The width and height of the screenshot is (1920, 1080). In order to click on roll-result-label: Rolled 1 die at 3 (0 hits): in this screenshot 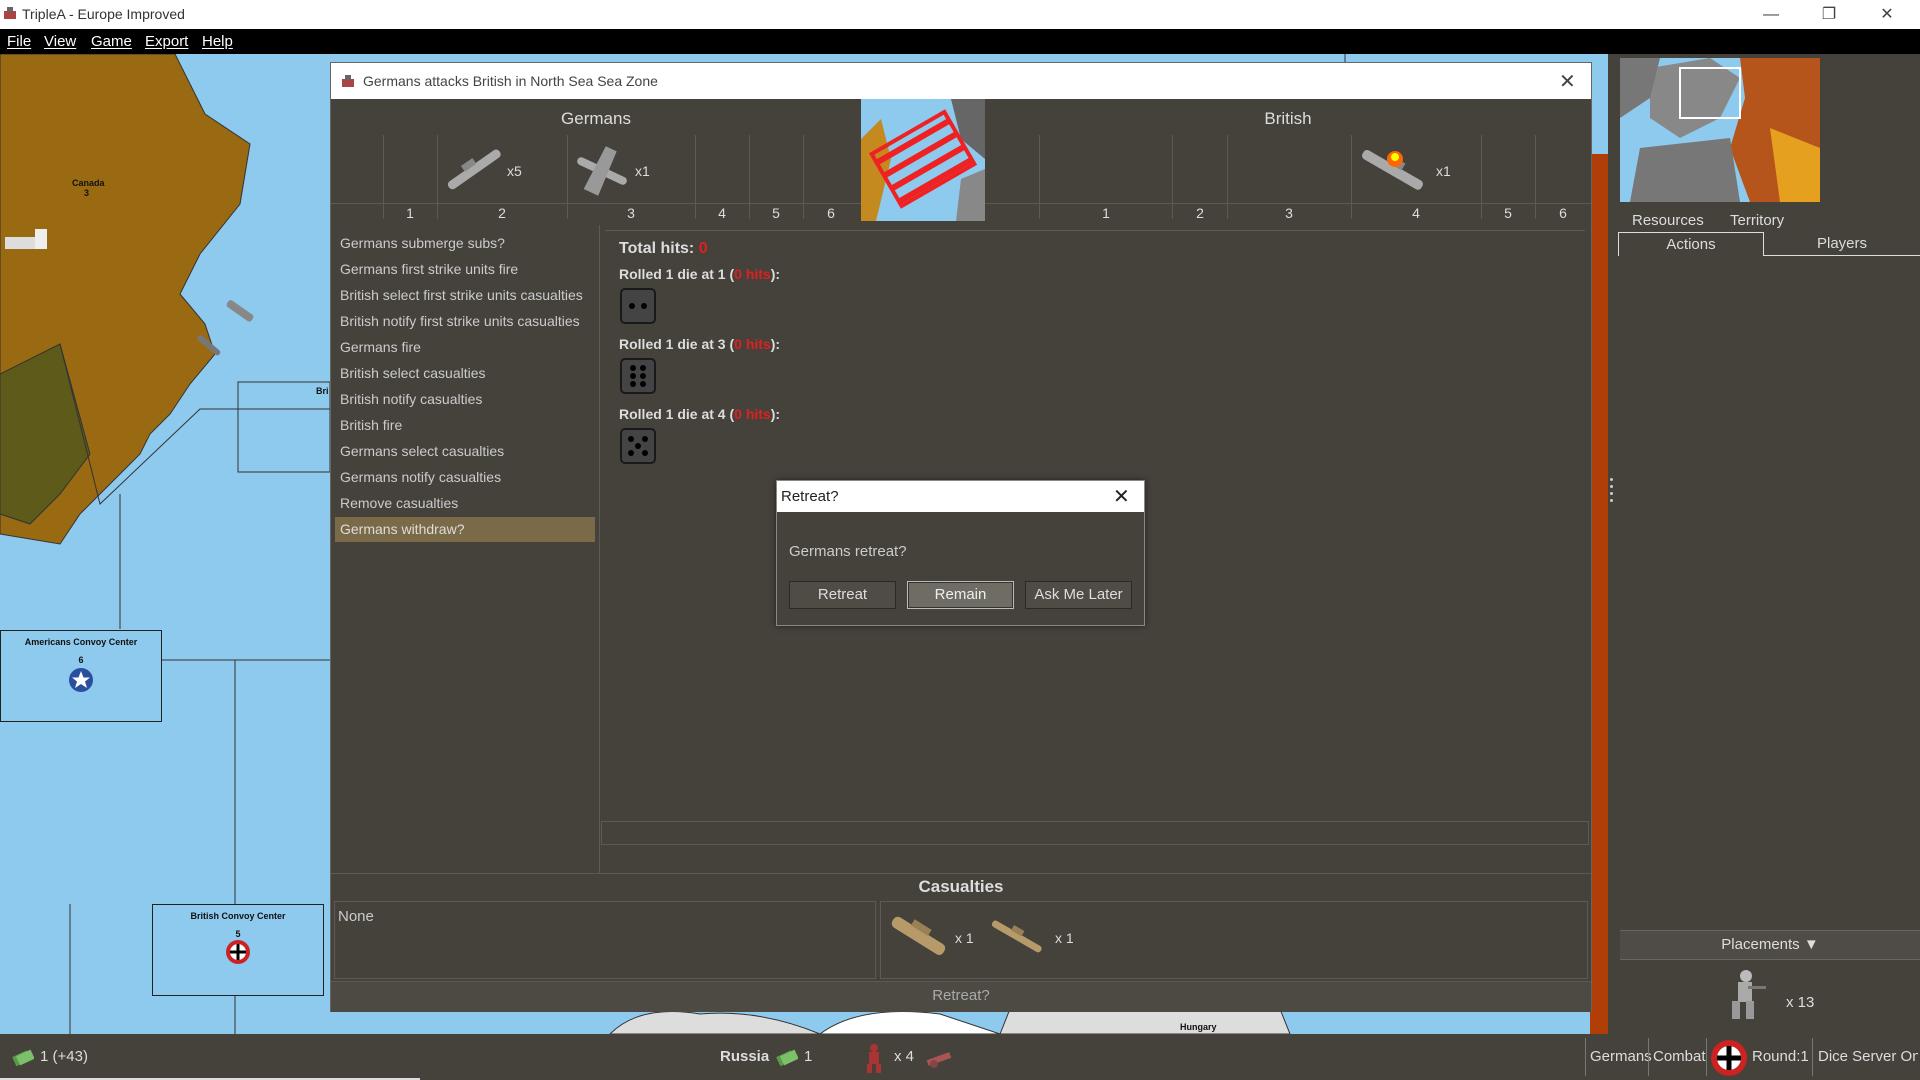, I will do `click(700, 344)`.